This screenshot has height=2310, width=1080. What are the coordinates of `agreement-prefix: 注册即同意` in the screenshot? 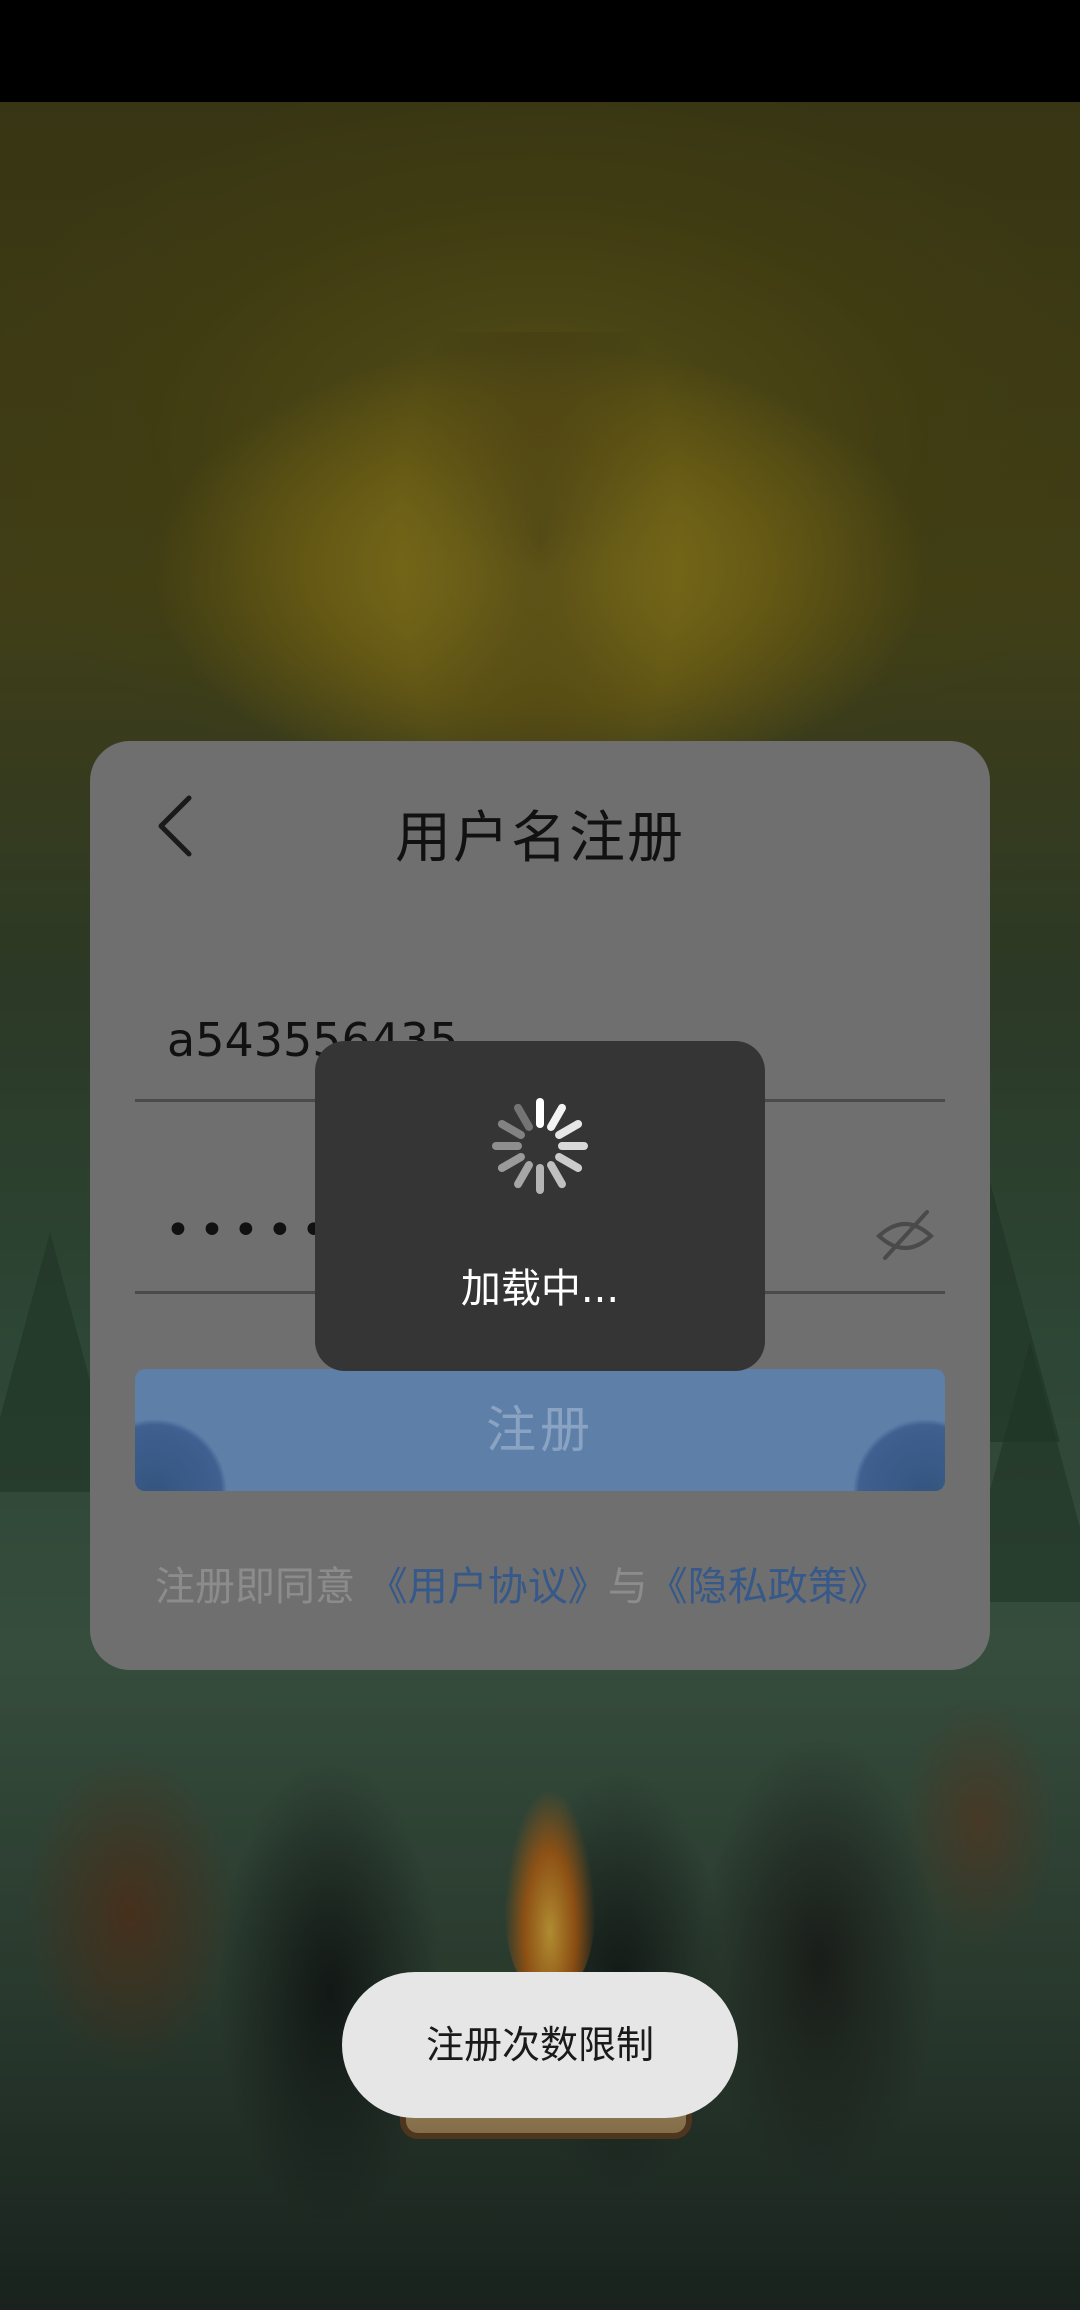 It's located at (255, 1587).